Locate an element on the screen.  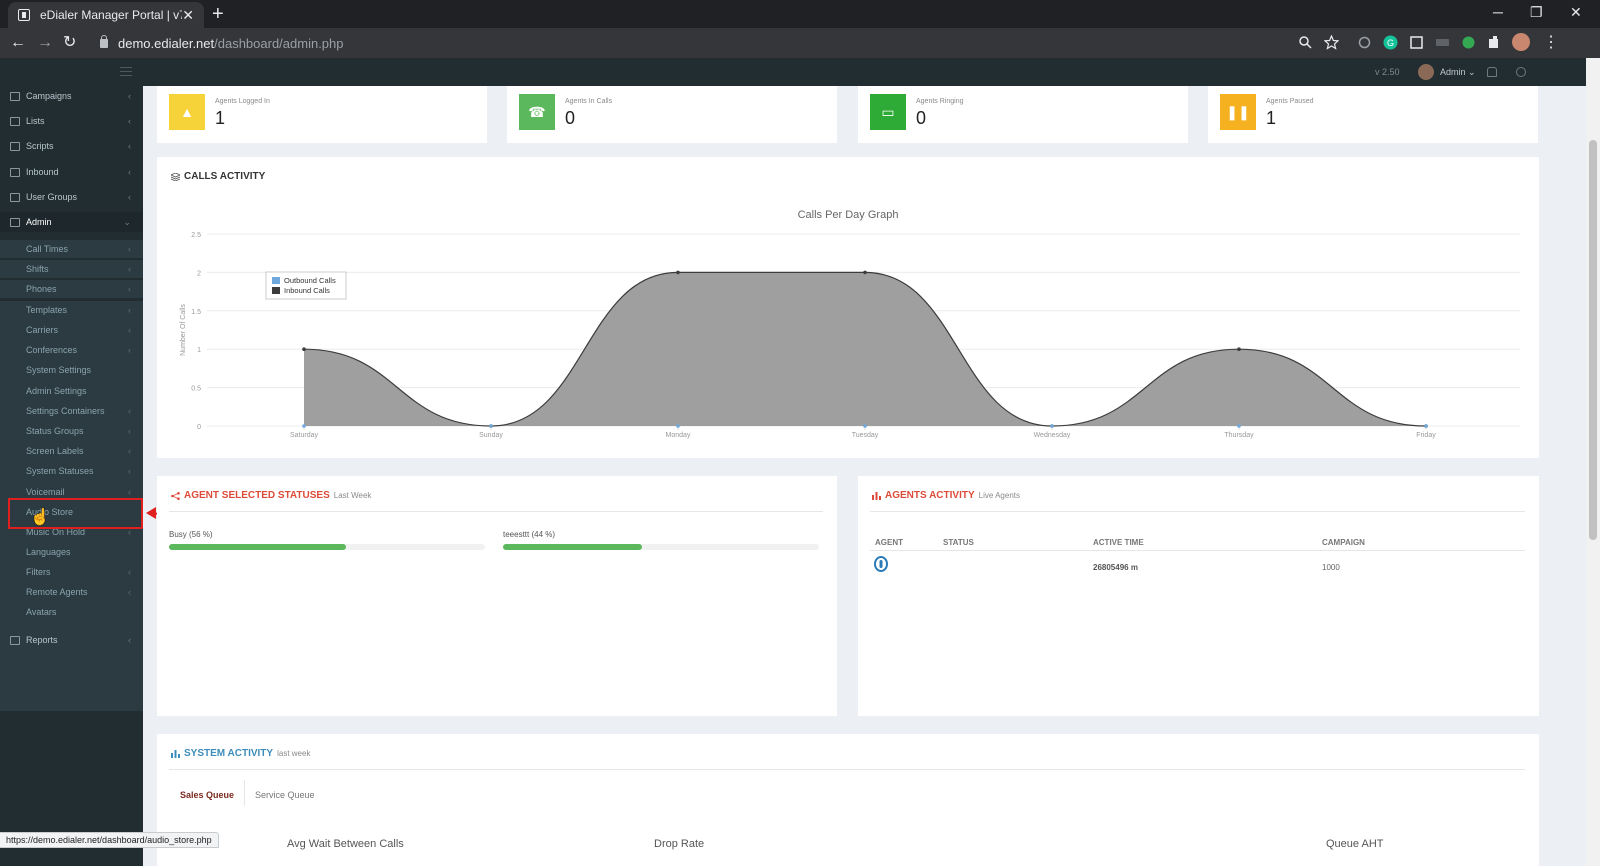
tab-sales-queue: Sales Queue is located at coordinates (207, 795).